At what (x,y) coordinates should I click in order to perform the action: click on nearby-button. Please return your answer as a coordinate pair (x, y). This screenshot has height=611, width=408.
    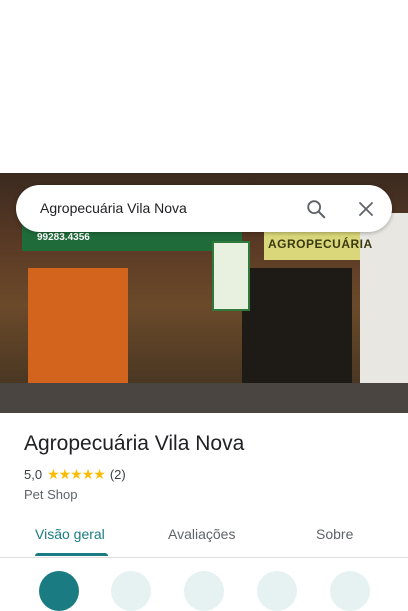
    Looking at the image, I should click on (204, 591).